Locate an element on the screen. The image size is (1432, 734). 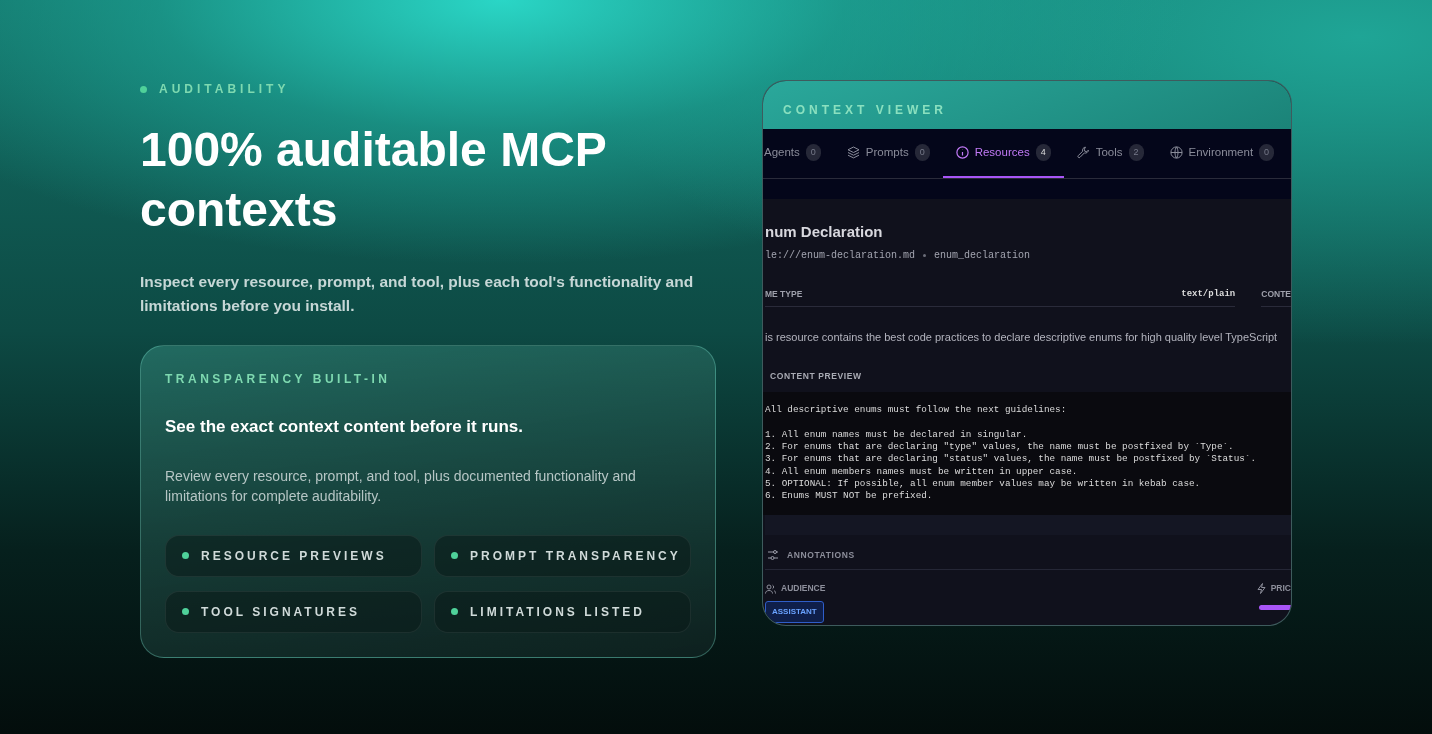
tab: Environment 0 is located at coordinates (1222, 153).